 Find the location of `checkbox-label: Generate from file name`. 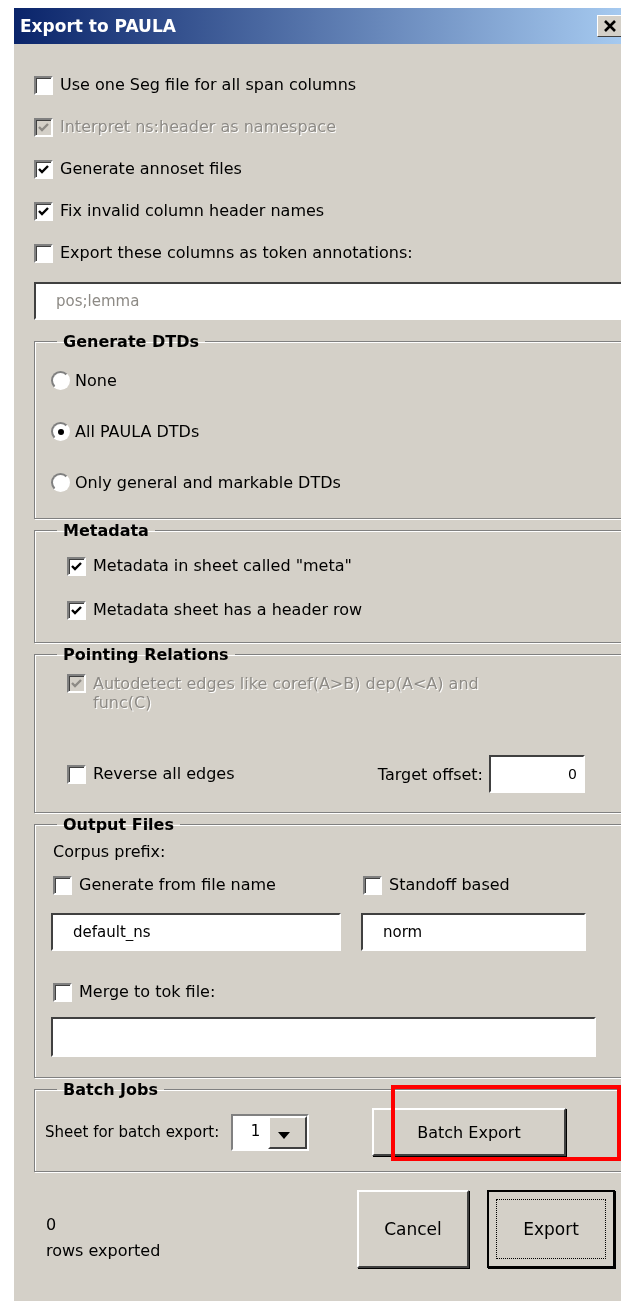

checkbox-label: Generate from file name is located at coordinates (177, 885).